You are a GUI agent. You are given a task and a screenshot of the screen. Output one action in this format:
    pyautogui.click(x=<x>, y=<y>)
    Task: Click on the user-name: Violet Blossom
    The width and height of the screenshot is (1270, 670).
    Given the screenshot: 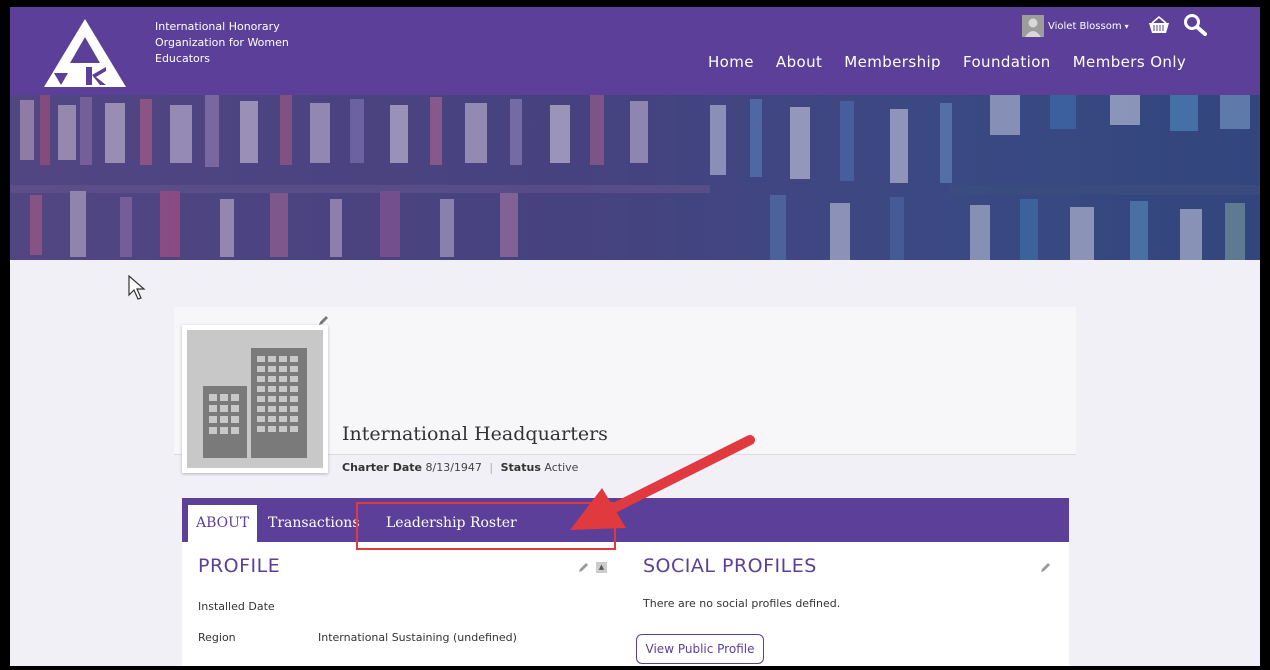 What is the action you would take?
    pyautogui.click(x=1085, y=26)
    